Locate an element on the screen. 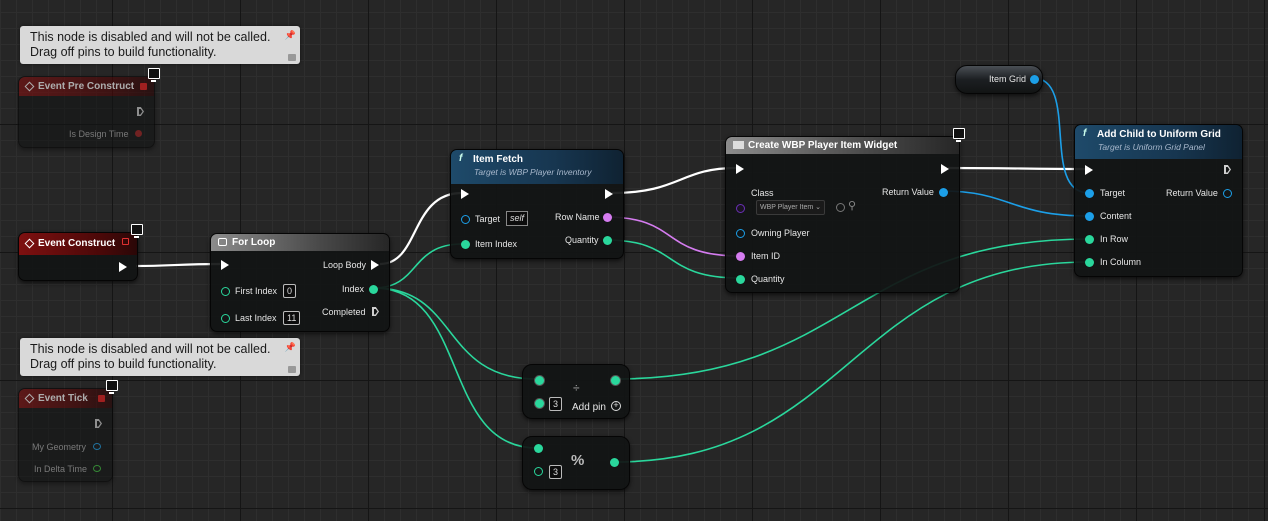 The height and width of the screenshot is (521, 1268). divide-input-a-pin is located at coordinates (539, 380).